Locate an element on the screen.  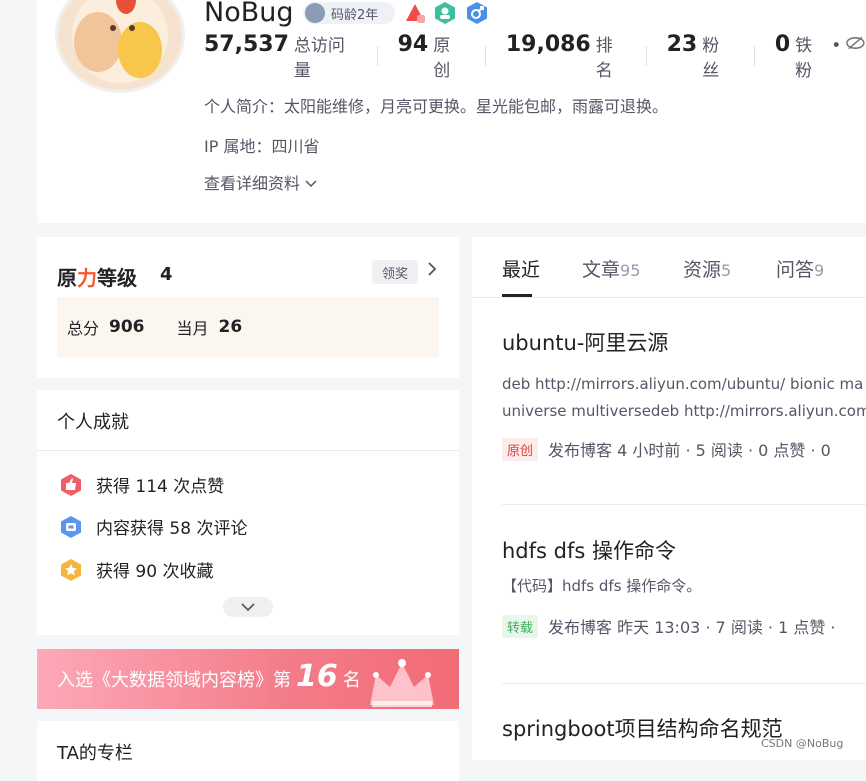
stat-visits: 57,537 总访问量 is located at coordinates (280, 56).